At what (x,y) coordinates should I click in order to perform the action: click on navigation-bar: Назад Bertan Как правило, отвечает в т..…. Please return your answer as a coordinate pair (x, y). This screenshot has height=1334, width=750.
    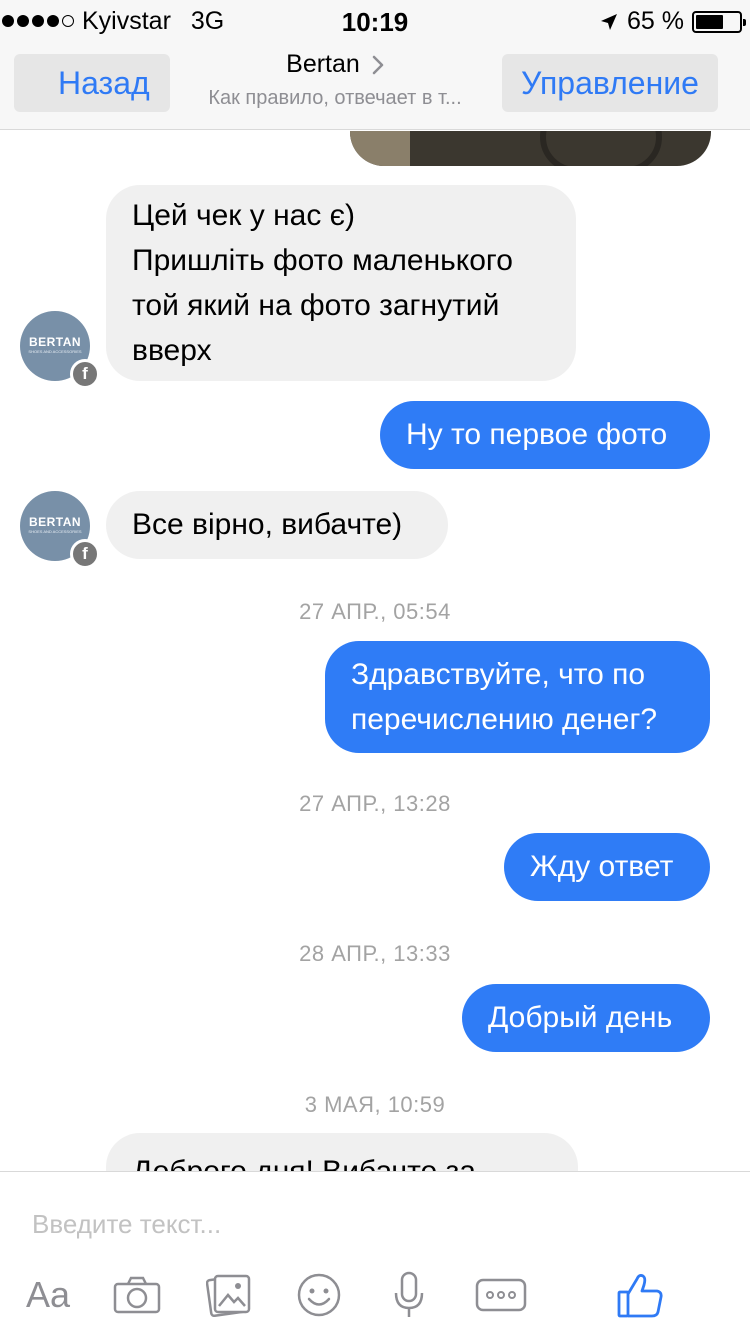
    Looking at the image, I should click on (375, 85).